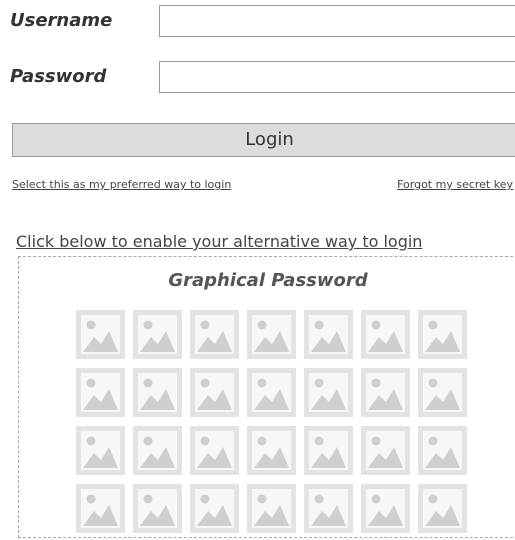  What do you see at coordinates (455, 184) in the screenshot?
I see `forgot-secret-key-link: Forgot my secret key` at bounding box center [455, 184].